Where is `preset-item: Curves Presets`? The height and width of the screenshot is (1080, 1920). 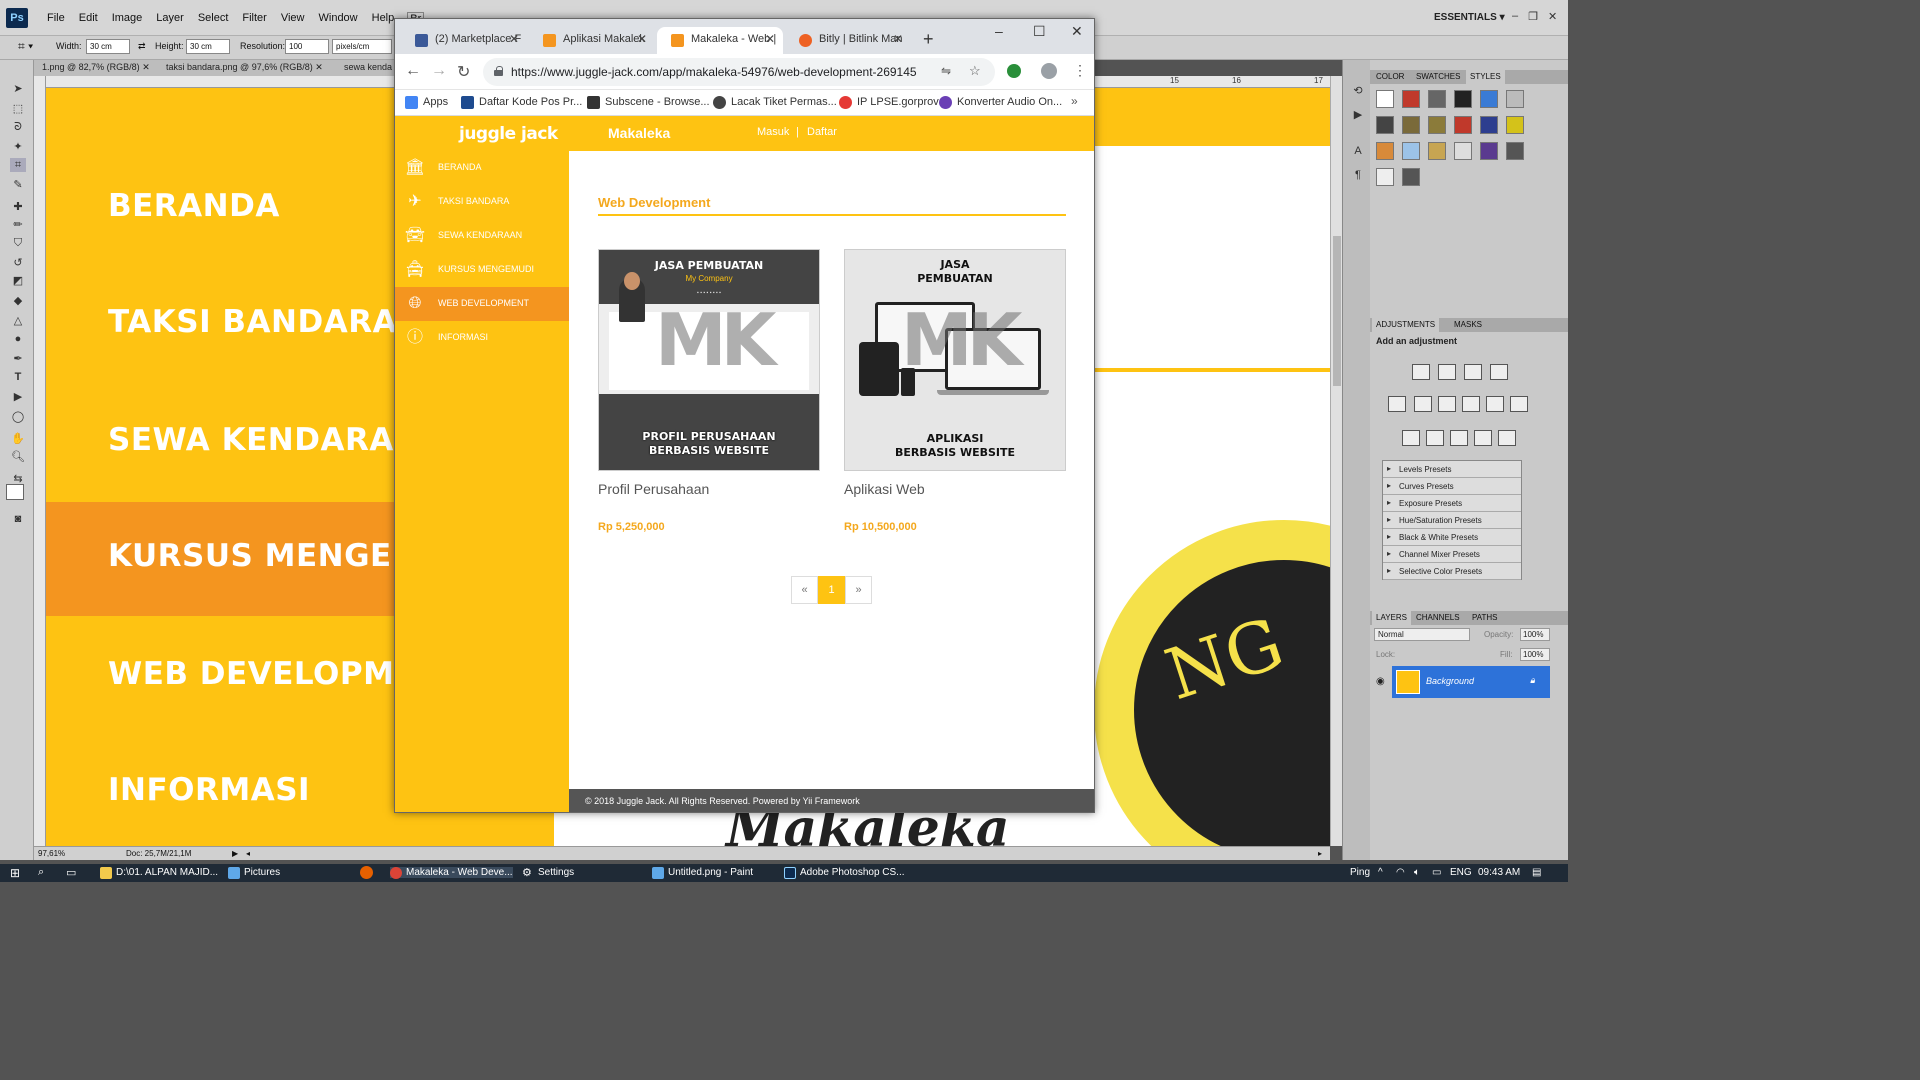 preset-item: Curves Presets is located at coordinates (1452, 486).